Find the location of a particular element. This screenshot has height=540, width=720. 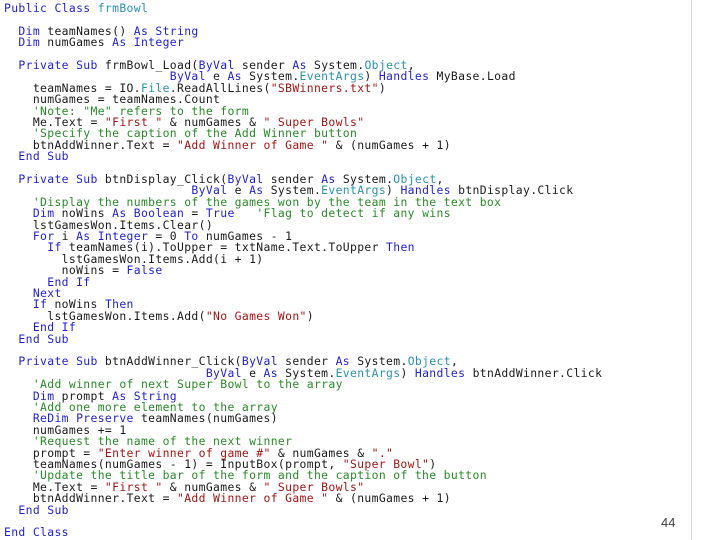

page-number: 44 is located at coordinates (668, 522).